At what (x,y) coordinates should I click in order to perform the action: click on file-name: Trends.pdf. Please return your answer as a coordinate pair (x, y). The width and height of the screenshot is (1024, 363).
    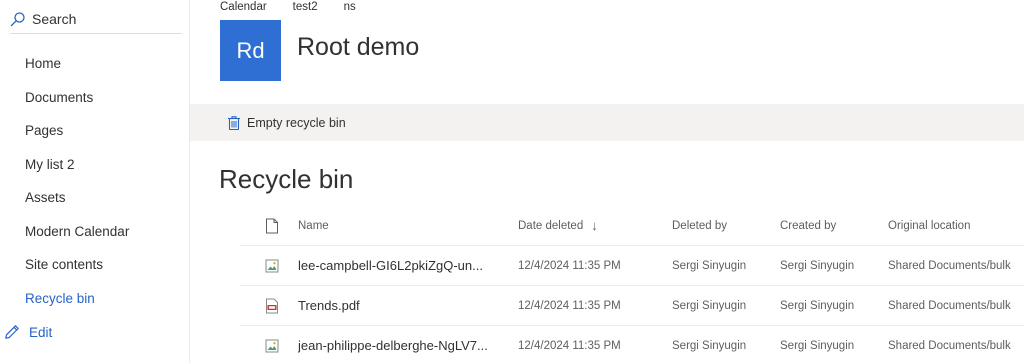
    Looking at the image, I should click on (398, 305).